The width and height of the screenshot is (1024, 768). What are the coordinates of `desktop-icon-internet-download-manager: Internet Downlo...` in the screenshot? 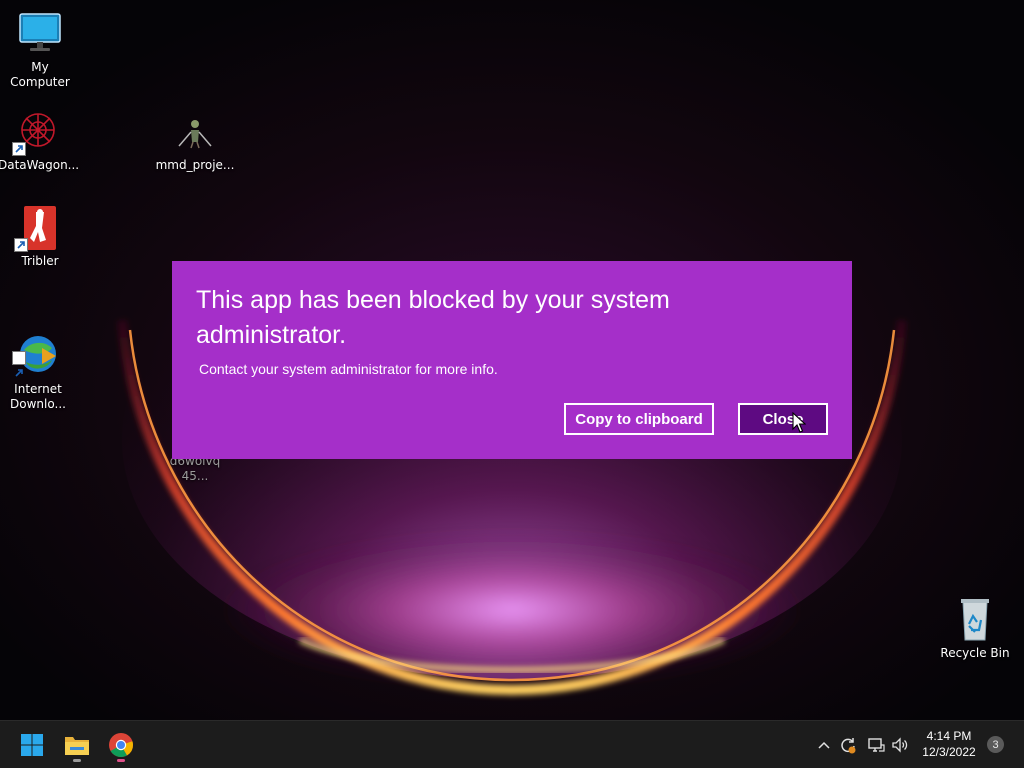 It's located at (39, 364).